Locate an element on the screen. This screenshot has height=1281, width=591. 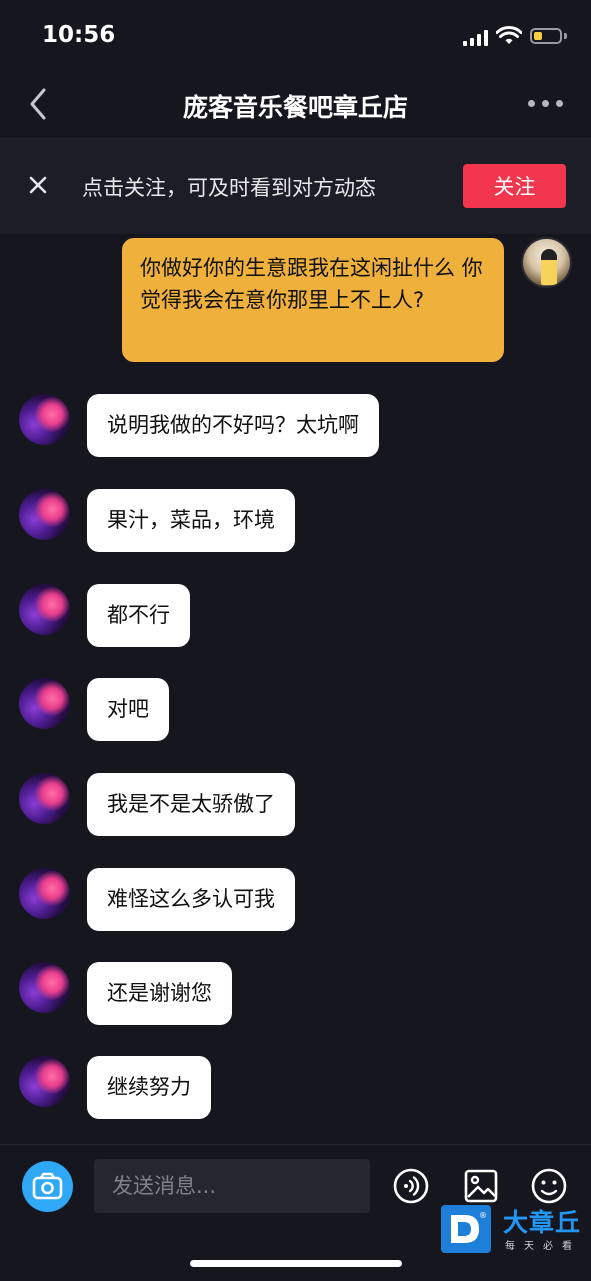
incoming-bubble: 对吧 is located at coordinates (128, 709).